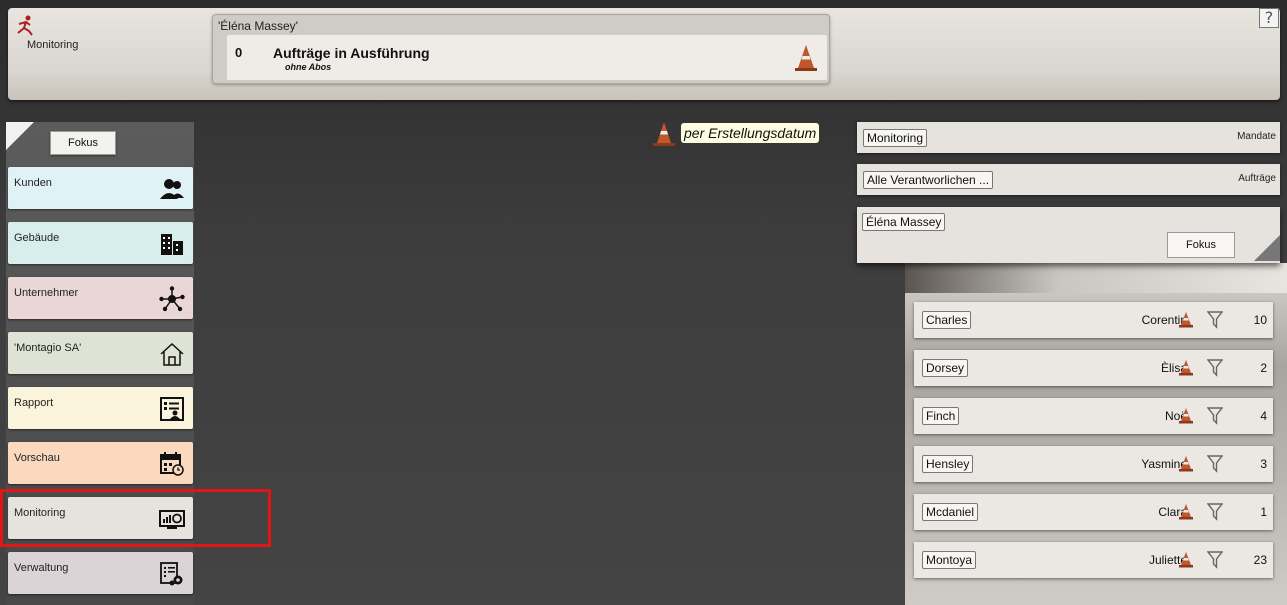  Describe the element at coordinates (949, 560) in the screenshot. I see `employee-last-name-button: Montoya` at that location.